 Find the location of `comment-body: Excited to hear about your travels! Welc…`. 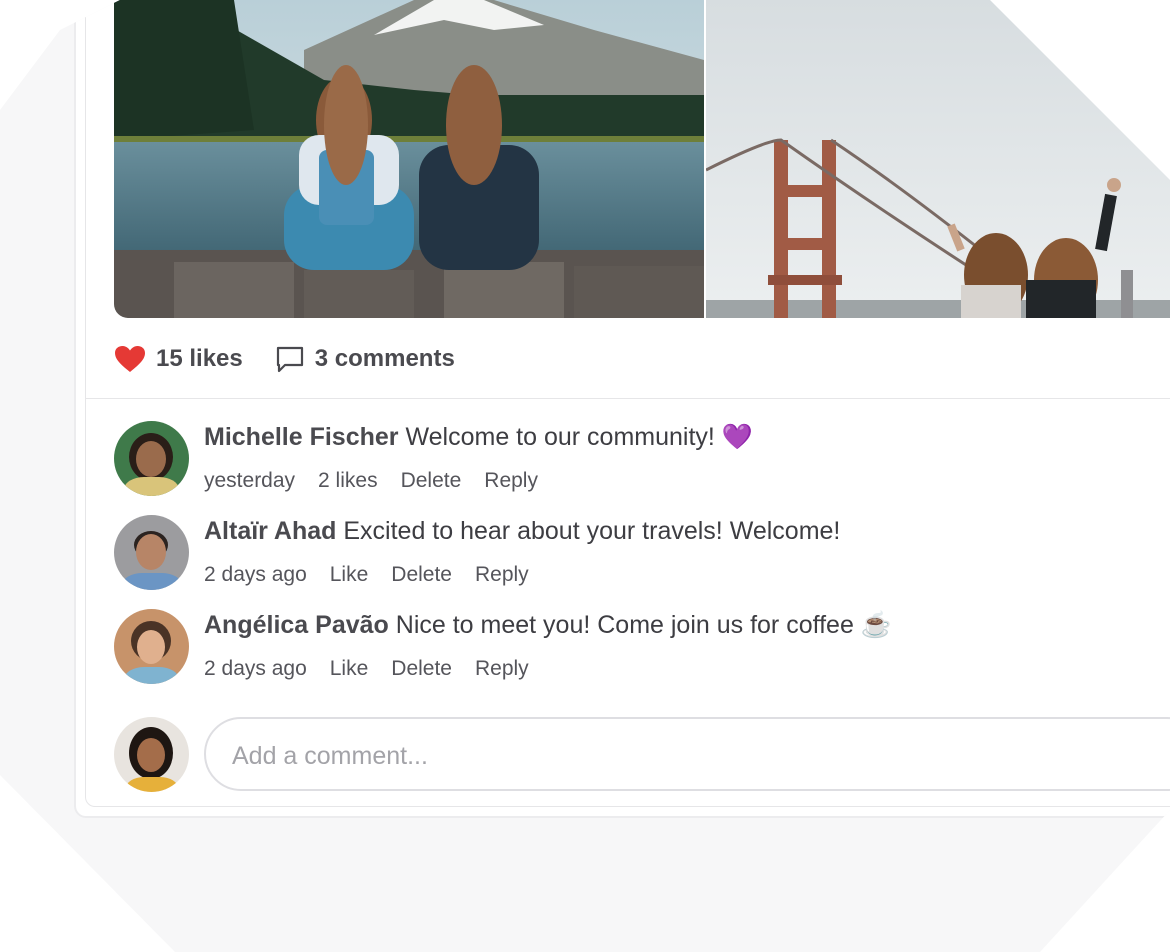

comment-body: Excited to hear about your travels! Welc… is located at coordinates (592, 531).